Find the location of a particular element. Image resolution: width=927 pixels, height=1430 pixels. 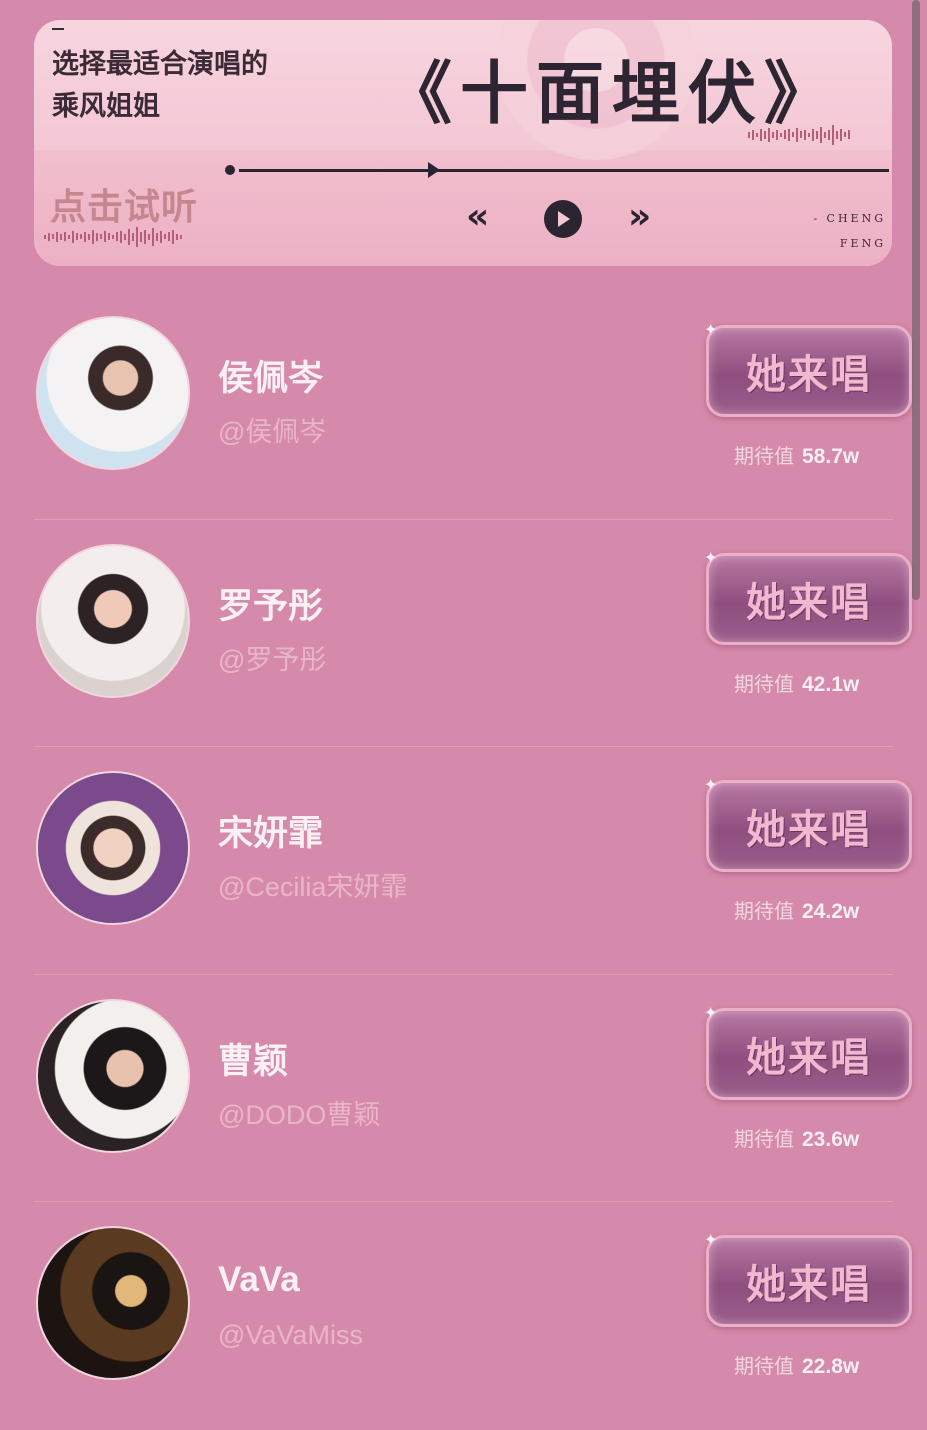

song-title: 《十面埋伏》 is located at coordinates (612, 94).